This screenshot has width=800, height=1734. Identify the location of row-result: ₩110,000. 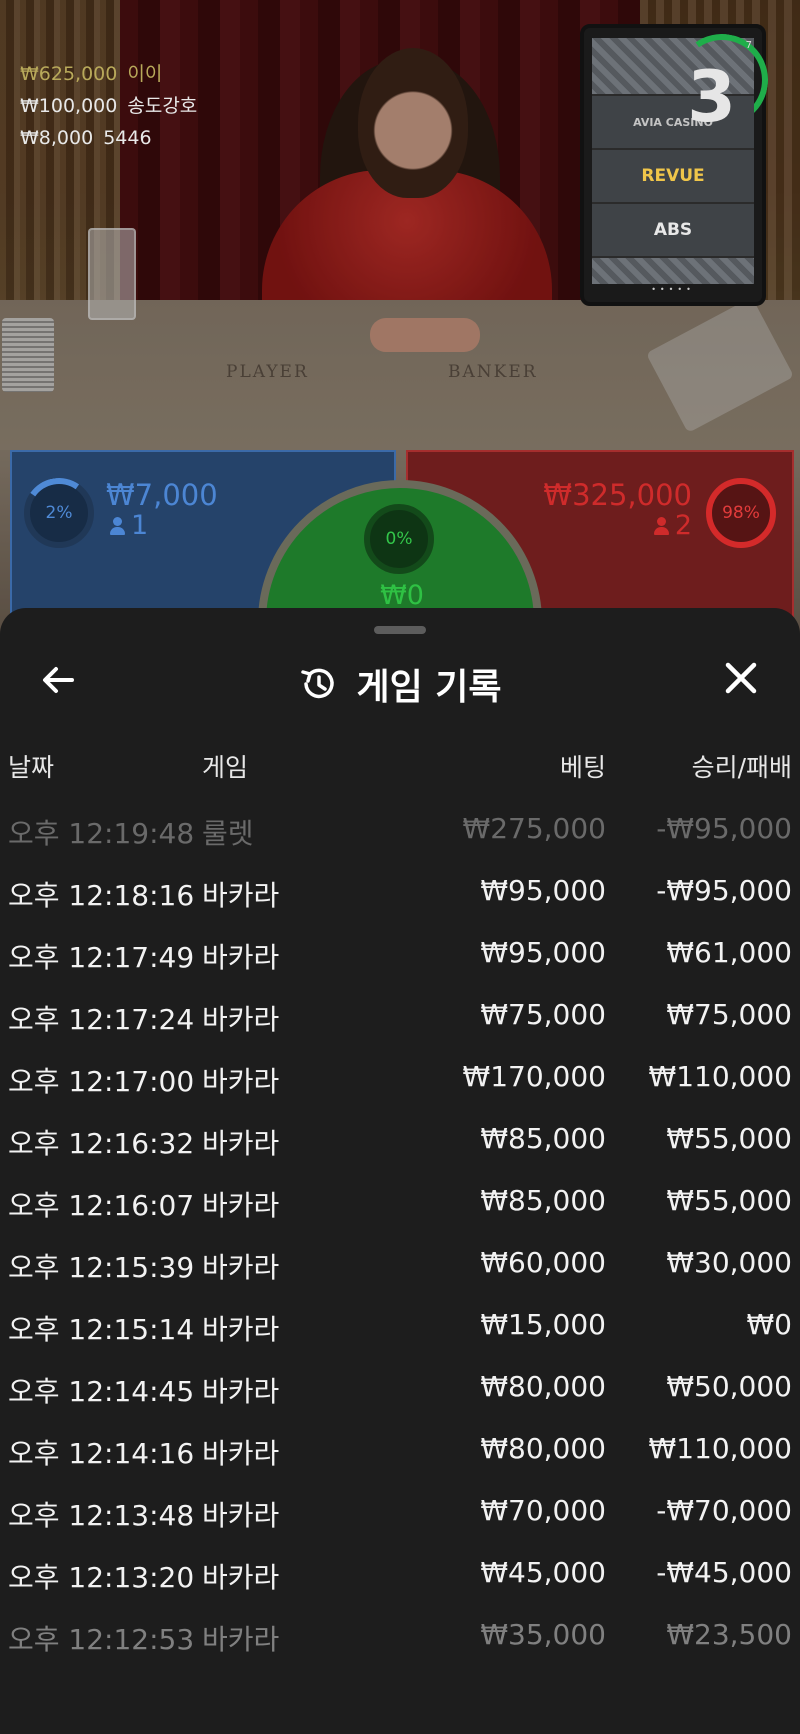
(720, 1448).